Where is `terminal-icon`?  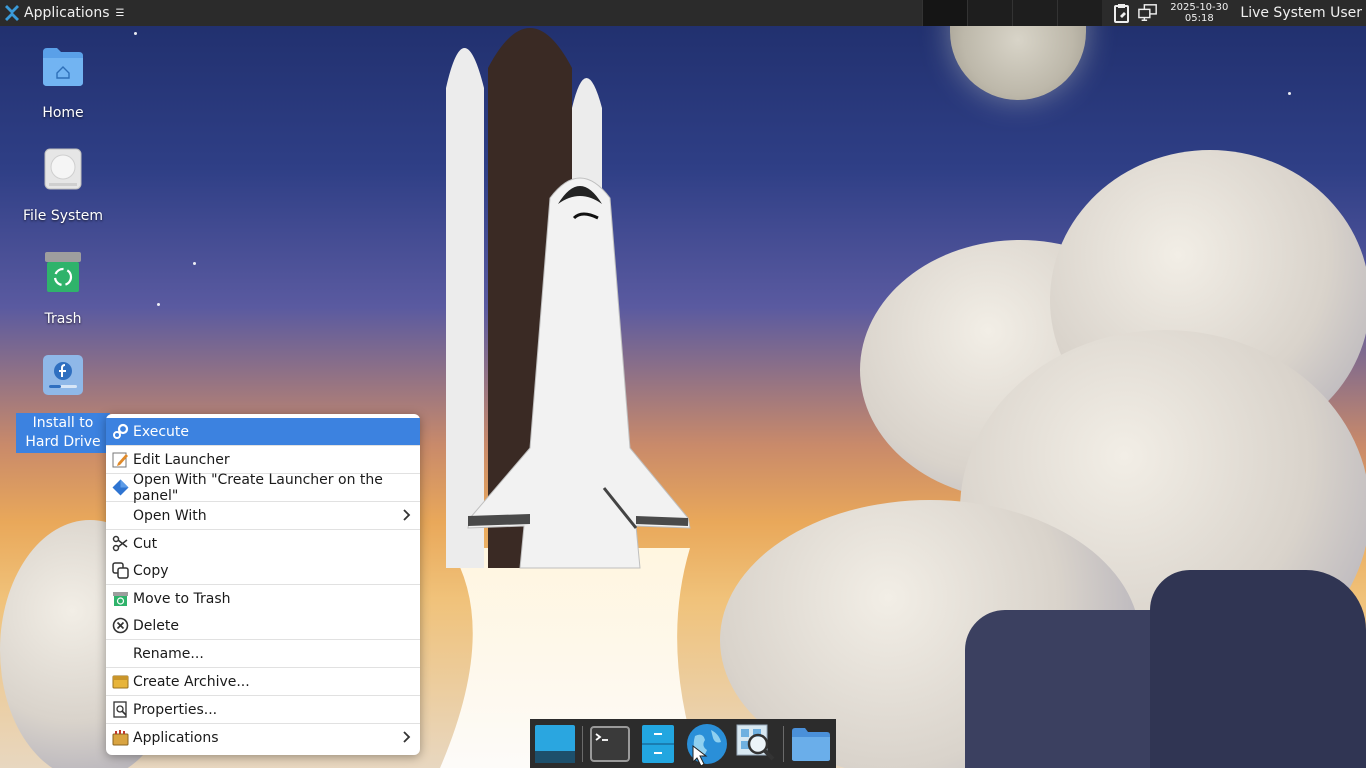
terminal-icon is located at coordinates (609, 743).